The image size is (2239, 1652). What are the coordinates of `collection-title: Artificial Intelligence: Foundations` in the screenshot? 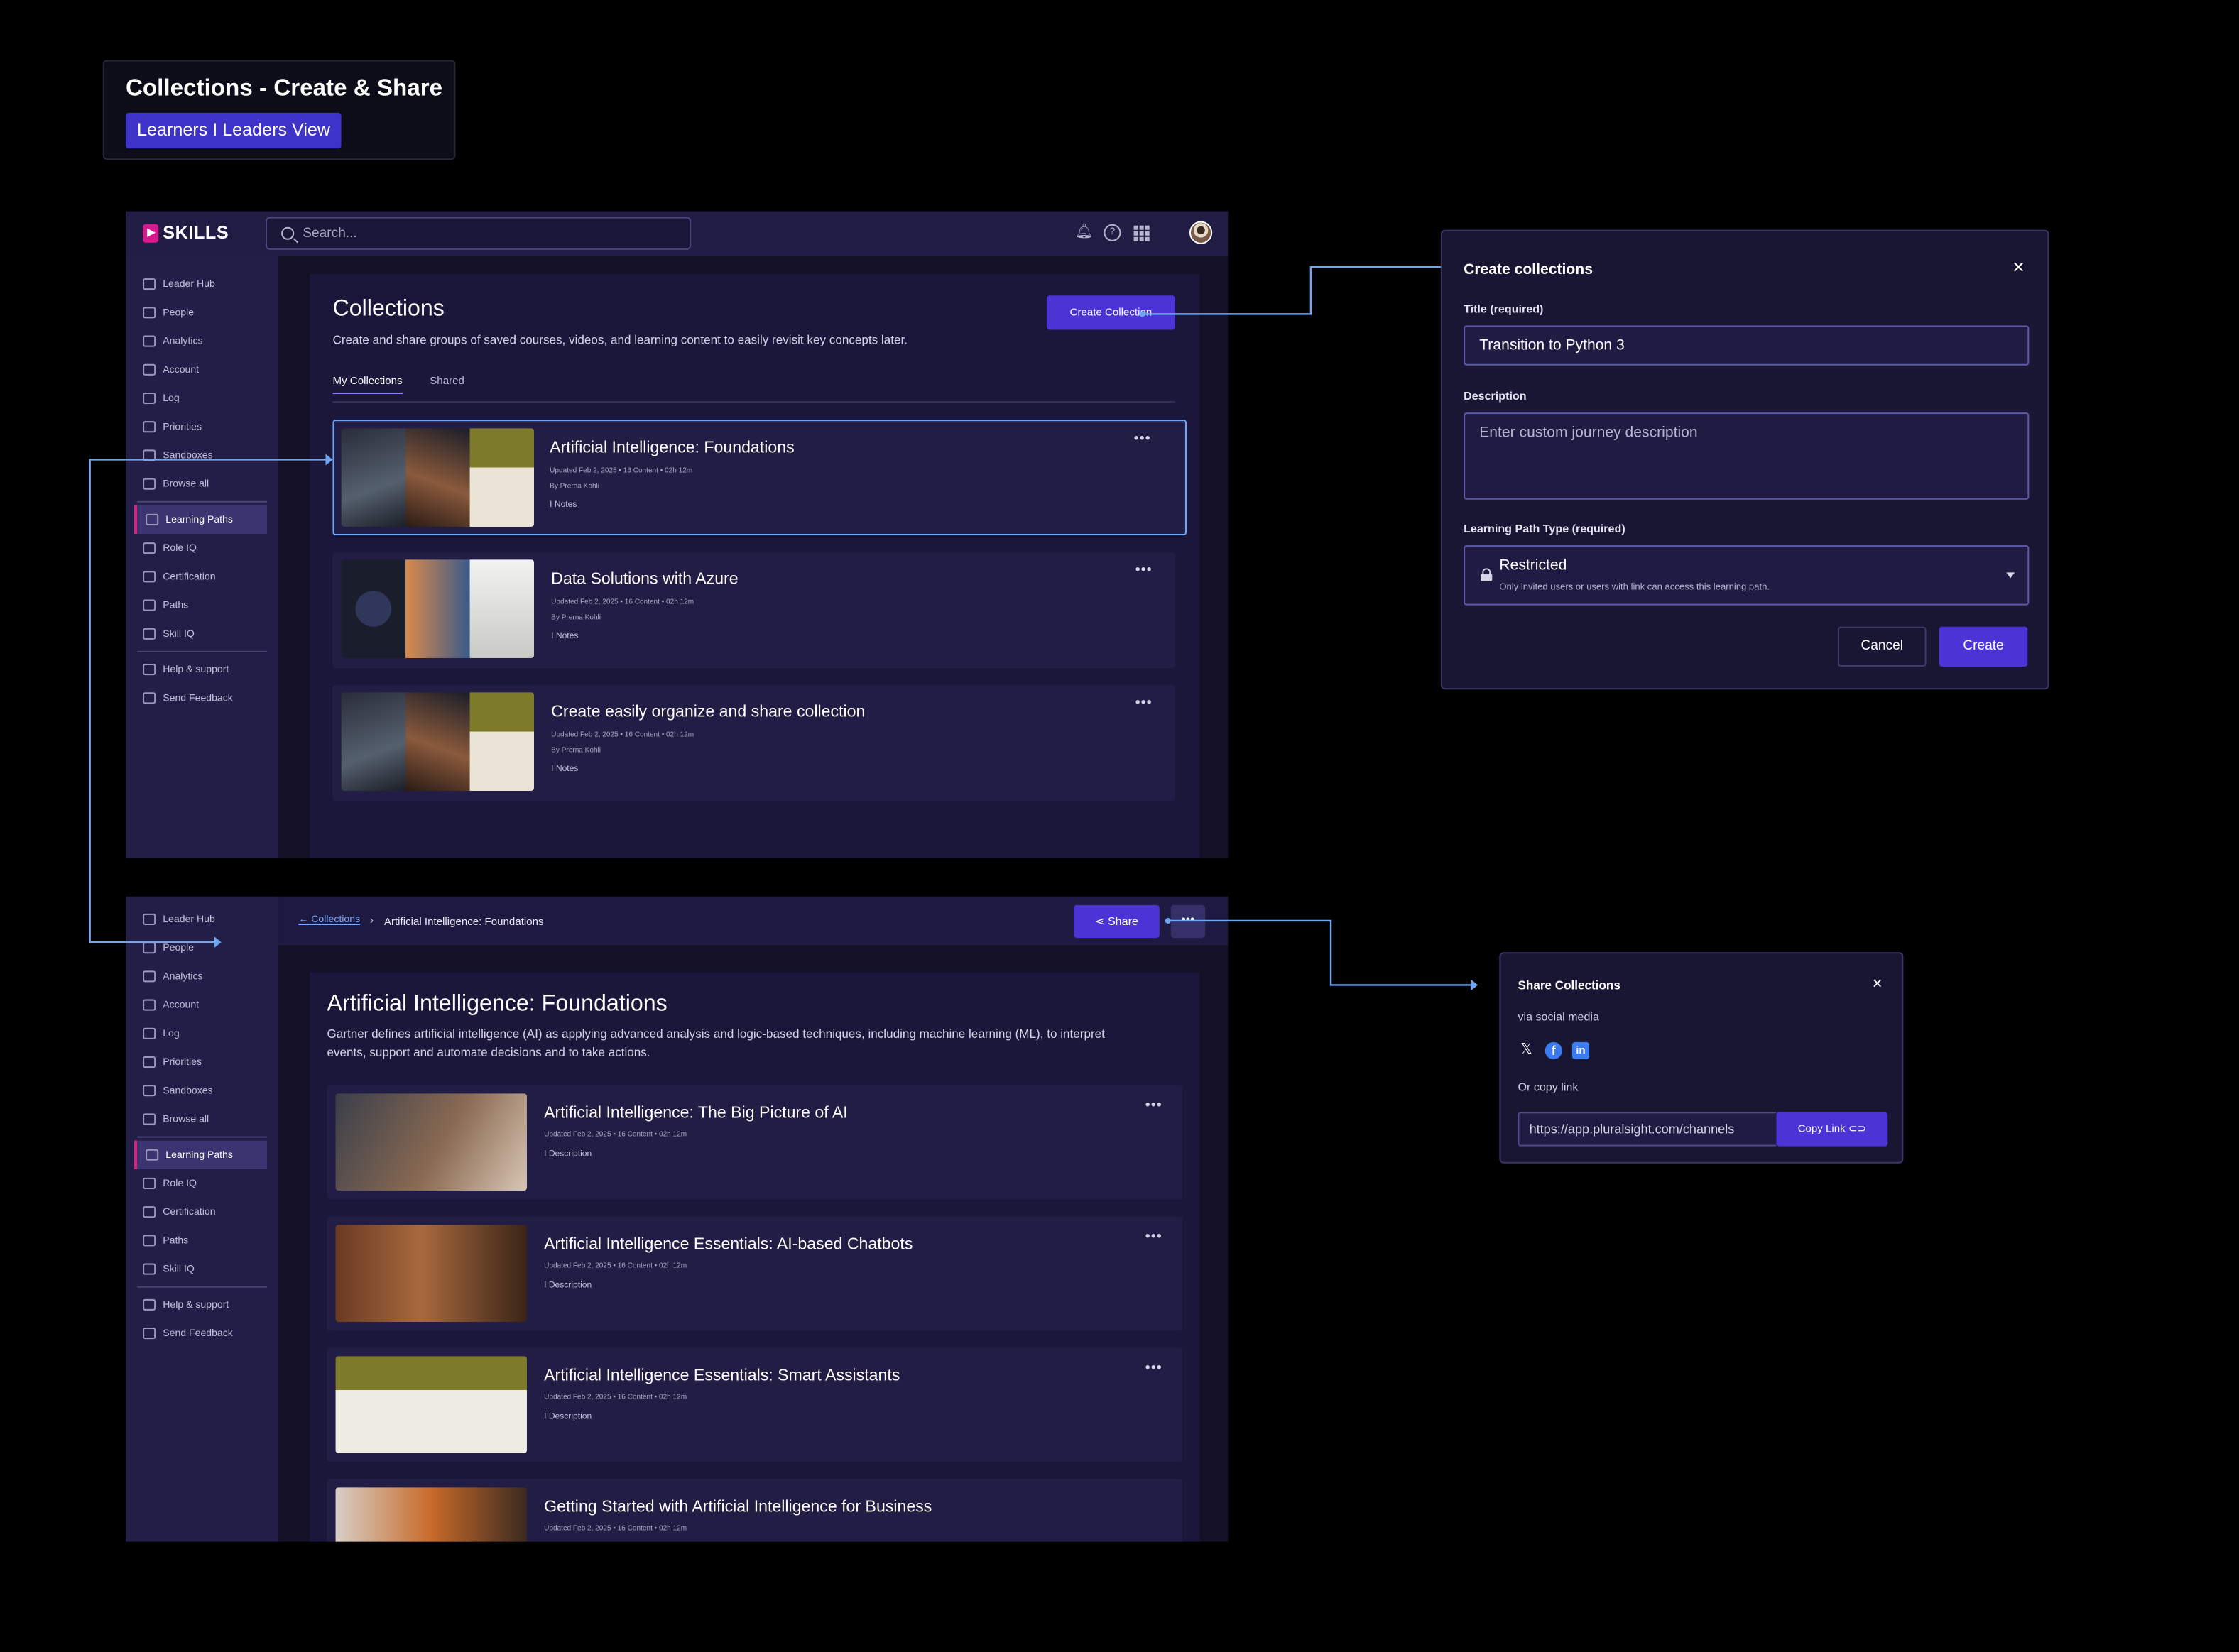 It's located at (672, 447).